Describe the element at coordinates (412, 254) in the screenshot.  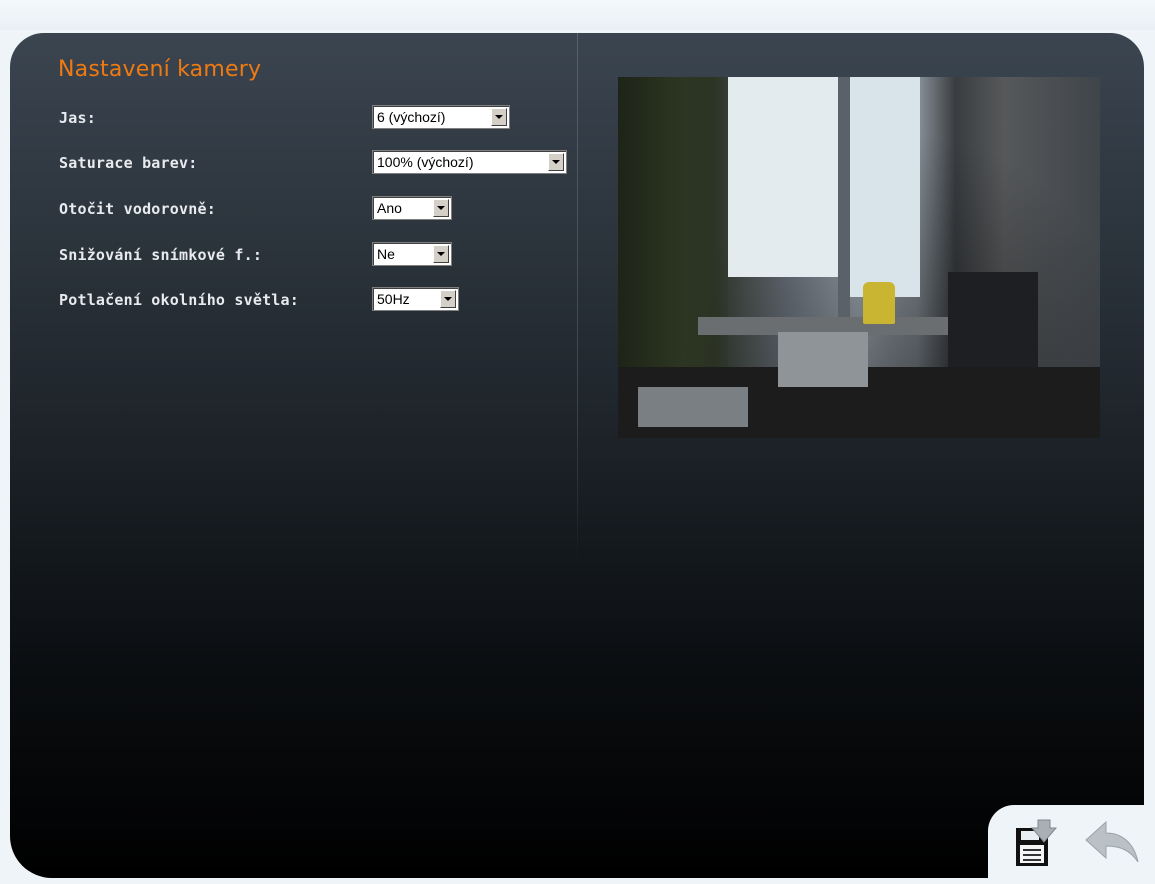
I see `framerate-select: Ne` at that location.